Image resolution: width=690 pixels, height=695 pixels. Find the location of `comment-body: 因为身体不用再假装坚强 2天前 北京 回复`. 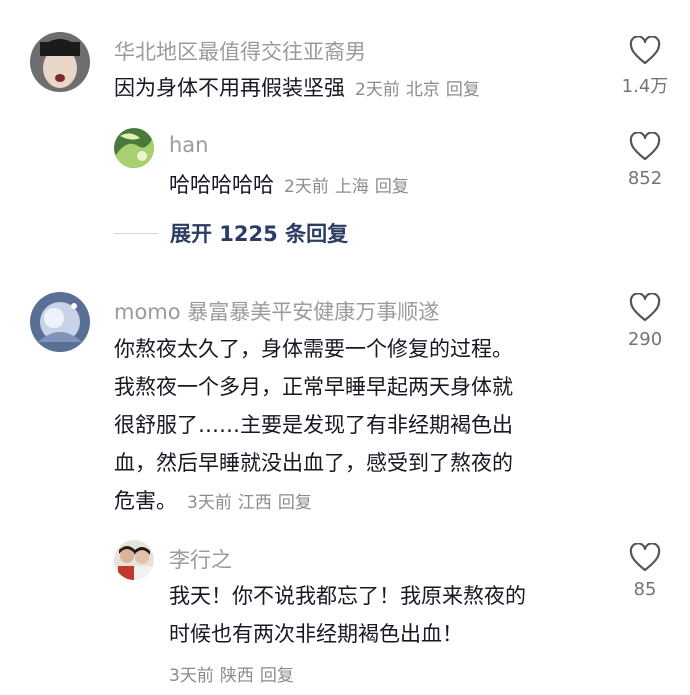

comment-body: 因为身体不用再假装坚强 2天前 北京 回复 is located at coordinates (300, 89).